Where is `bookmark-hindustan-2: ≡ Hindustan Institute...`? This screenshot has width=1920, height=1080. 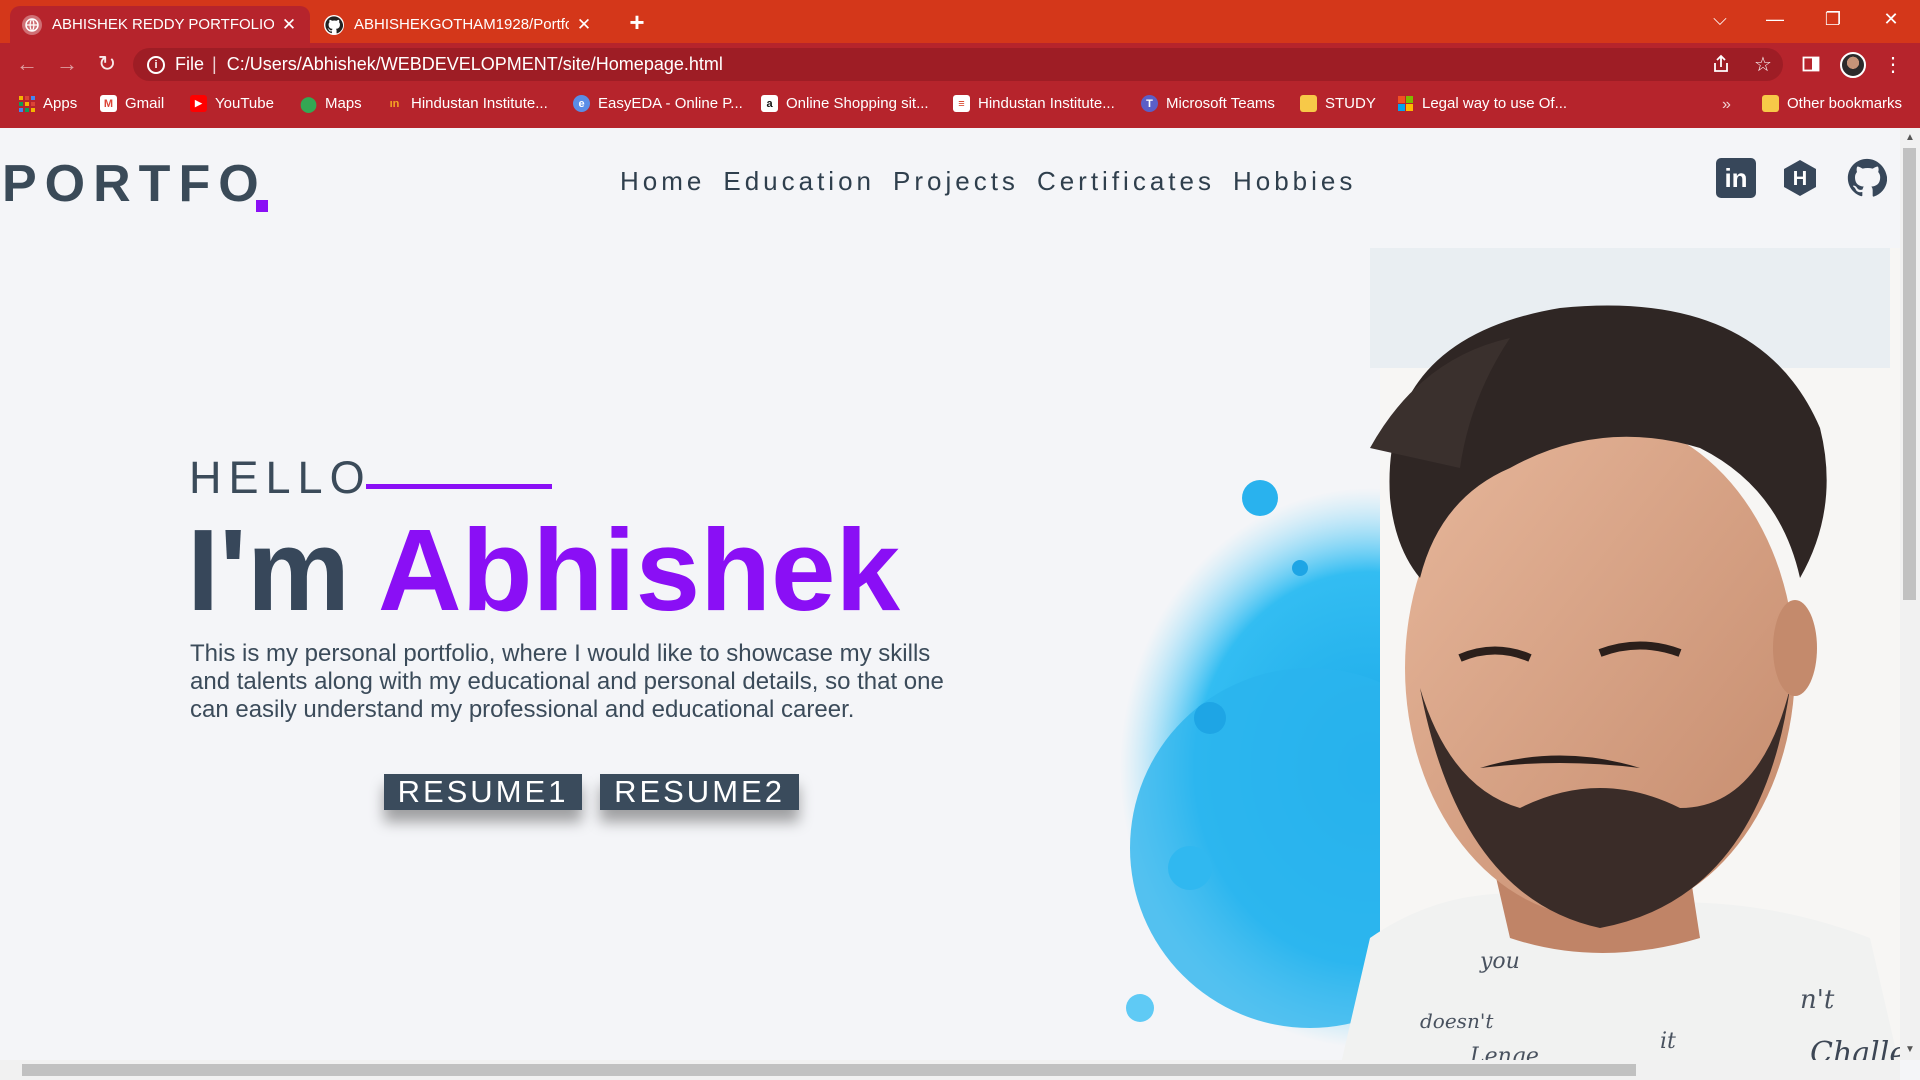
bookmark-hindustan-2: ≡ Hindustan Institute... is located at coordinates (1034, 103).